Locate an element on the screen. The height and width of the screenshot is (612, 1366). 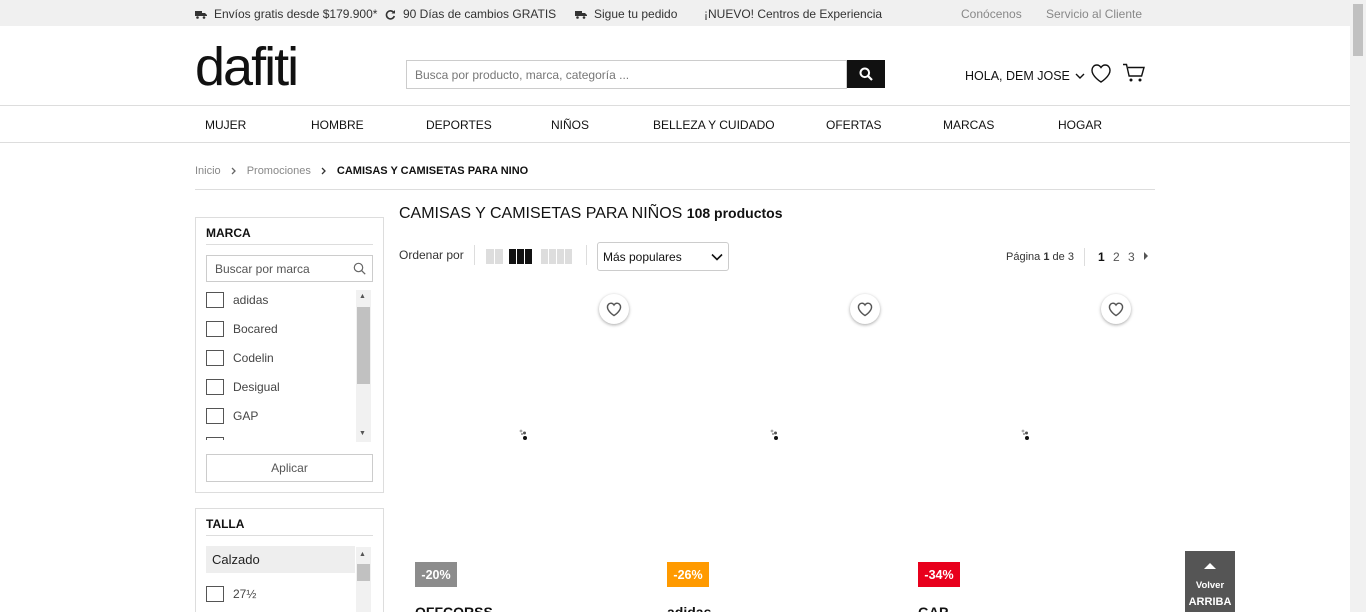
brand-option-desigual: Desigual is located at coordinates (243, 387).